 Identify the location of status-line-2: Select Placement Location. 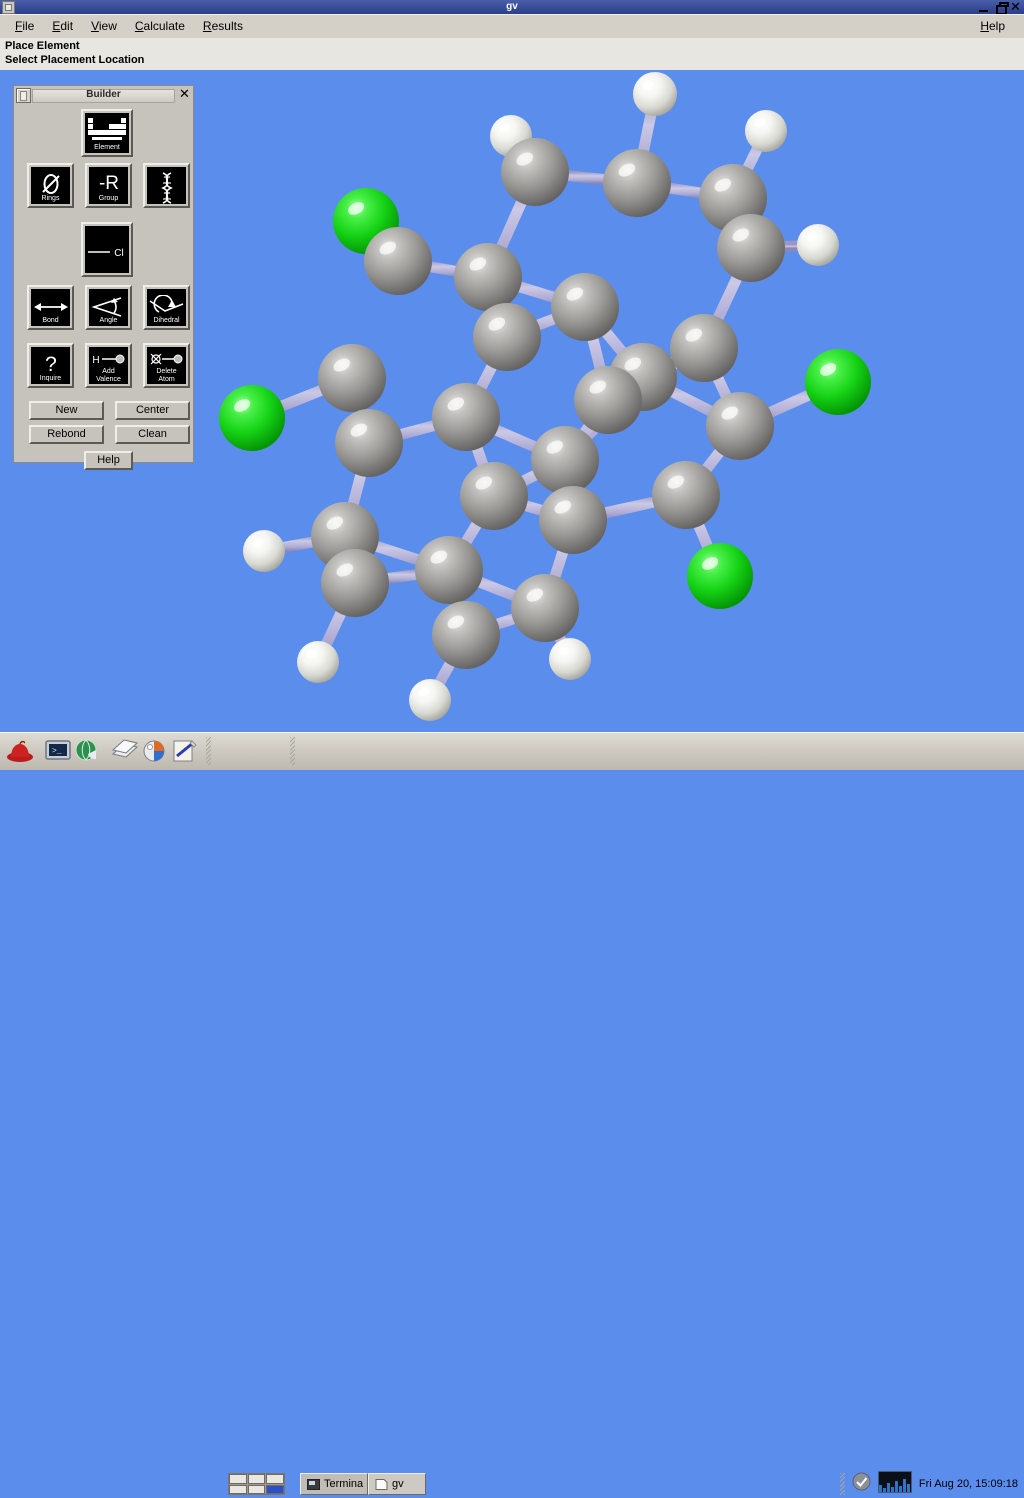
(75, 60).